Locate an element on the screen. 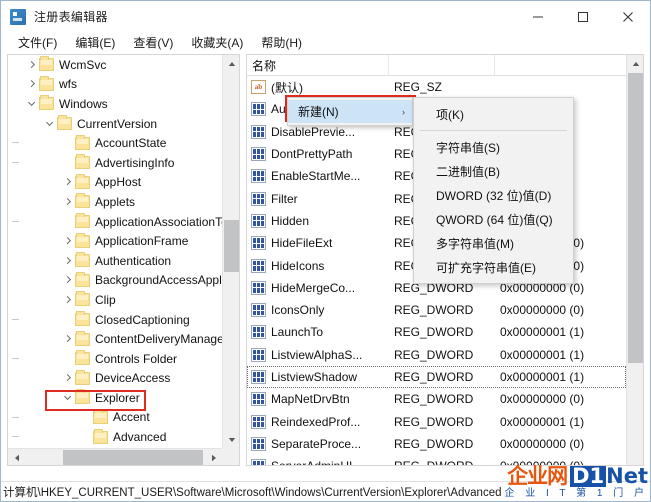 The width and height of the screenshot is (651, 502). tree-item-deviceaccess: DeviceAccess is located at coordinates (115, 379).